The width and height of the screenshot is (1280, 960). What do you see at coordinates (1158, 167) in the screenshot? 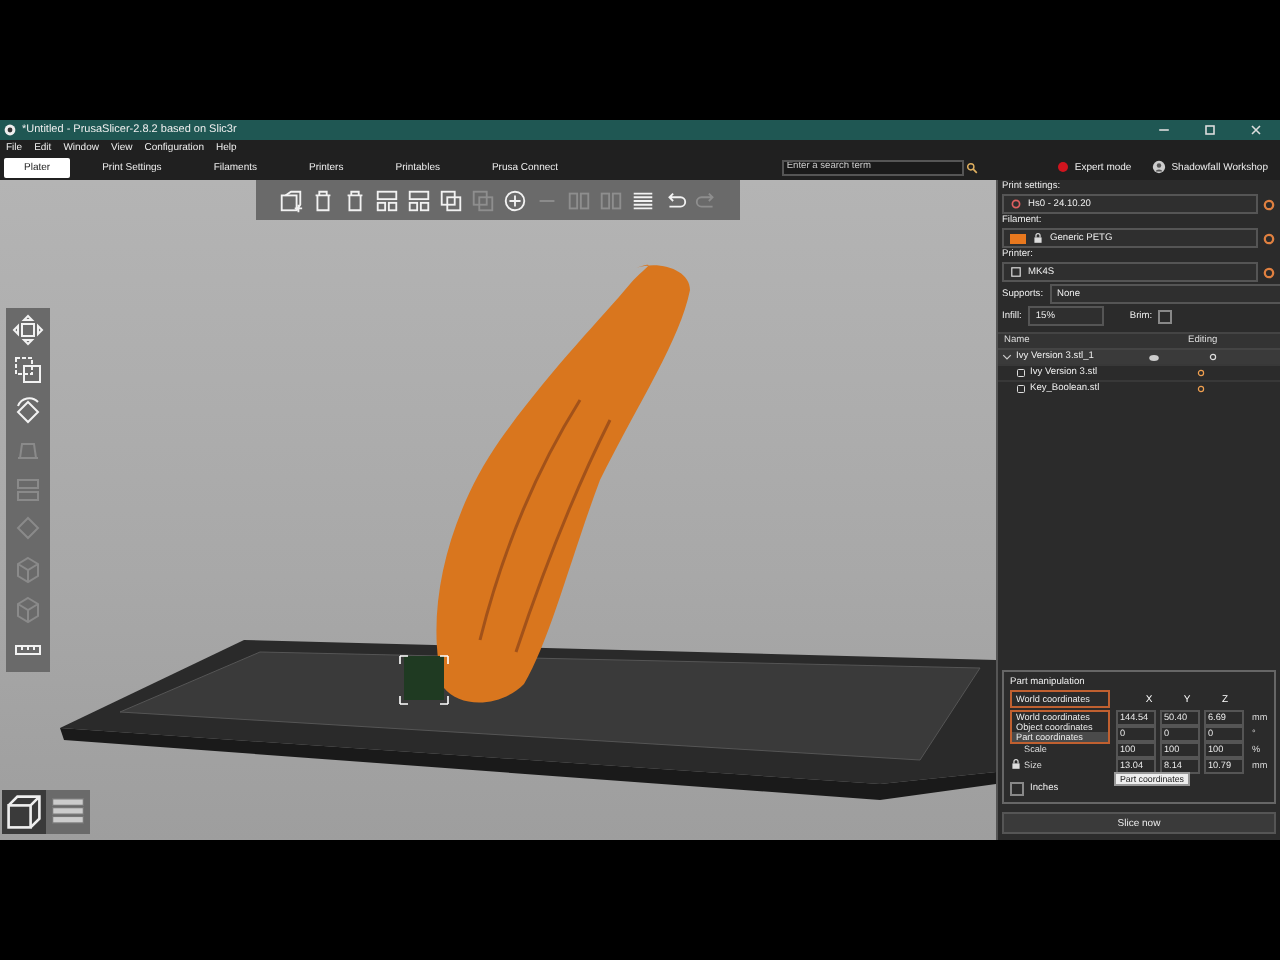
I see `avatar-icon` at bounding box center [1158, 167].